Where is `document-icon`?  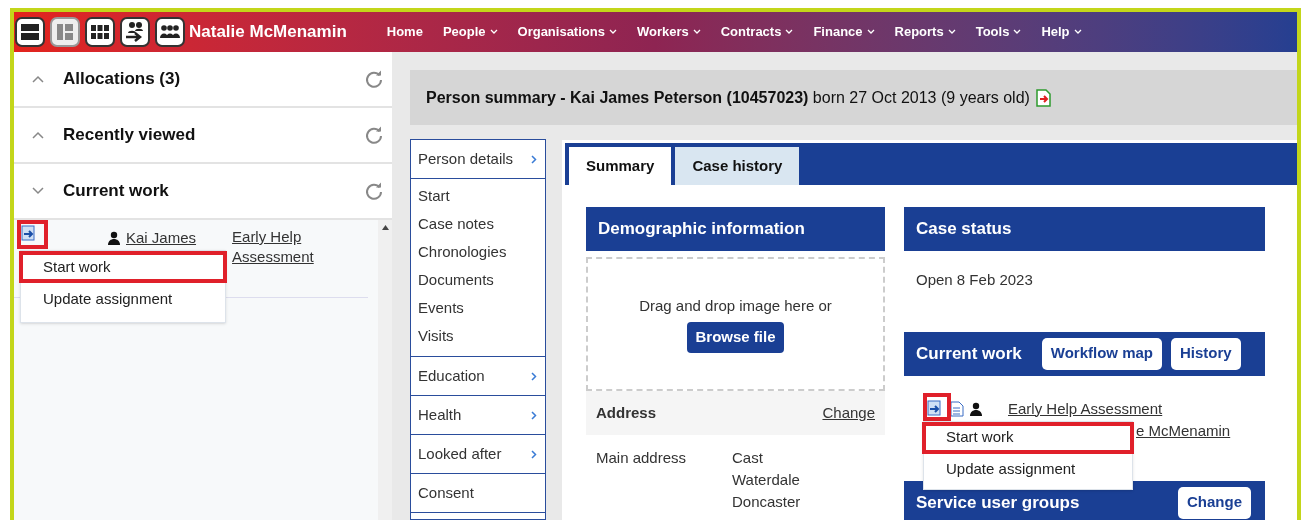 document-icon is located at coordinates (957, 408).